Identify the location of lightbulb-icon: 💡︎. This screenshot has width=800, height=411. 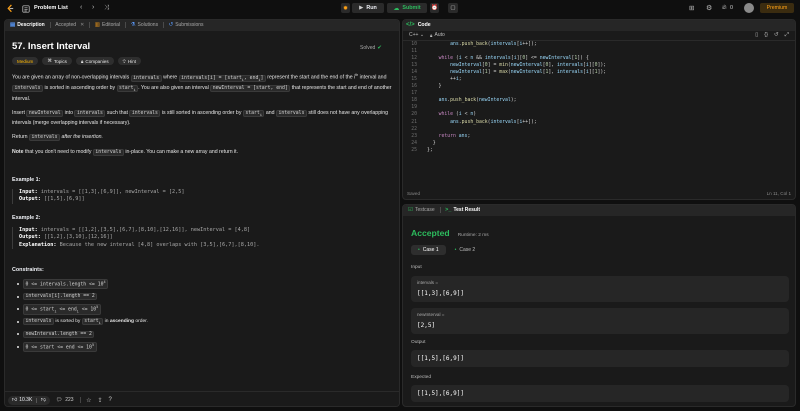
(124, 61).